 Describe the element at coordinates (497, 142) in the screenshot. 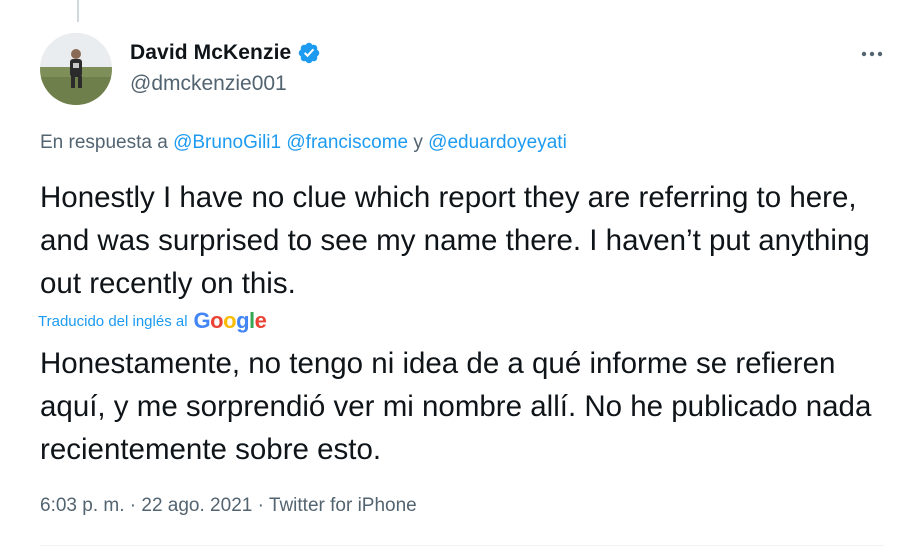

I see `mention-link-eduardoyeyati: @eduardoyeyati` at that location.